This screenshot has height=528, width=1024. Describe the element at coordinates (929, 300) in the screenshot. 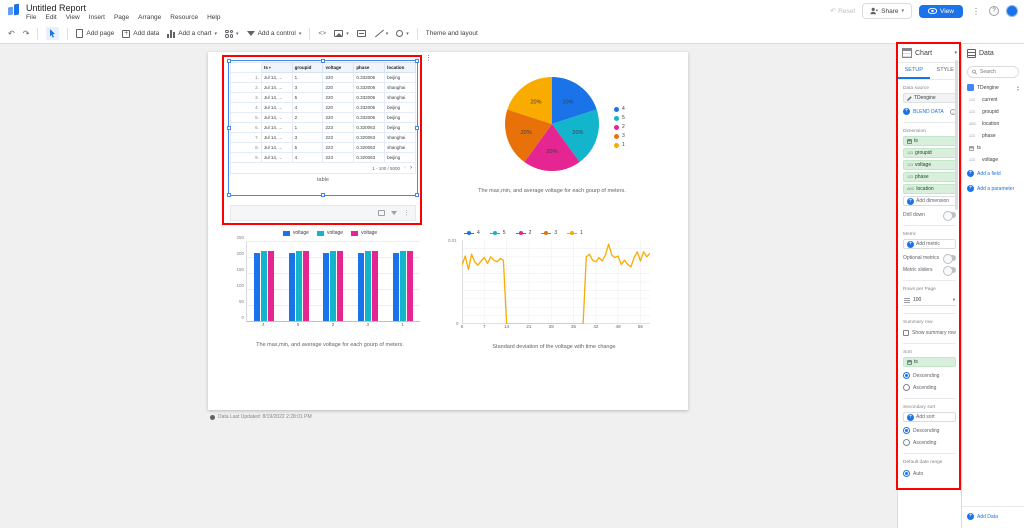

I see `rows-per-page-select: 100 ▾` at that location.